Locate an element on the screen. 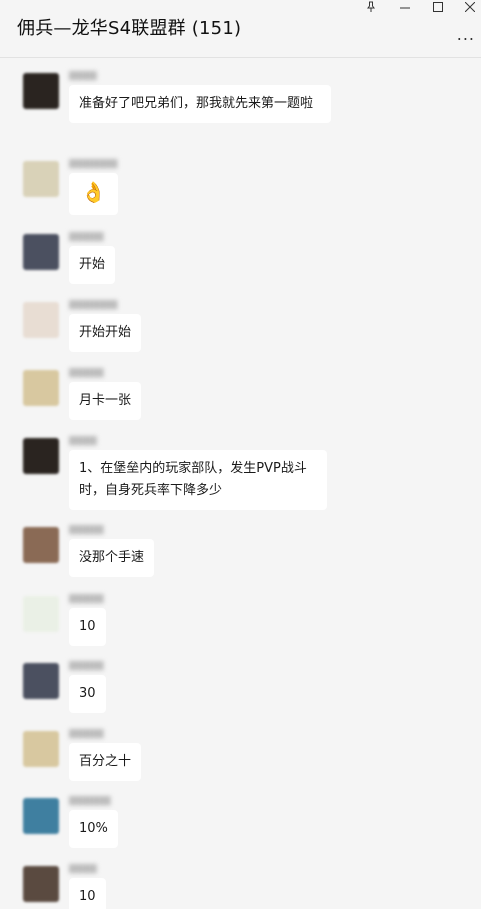 Image resolution: width=481 pixels, height=909 pixels. message-bubble: 开始开始 is located at coordinates (105, 333).